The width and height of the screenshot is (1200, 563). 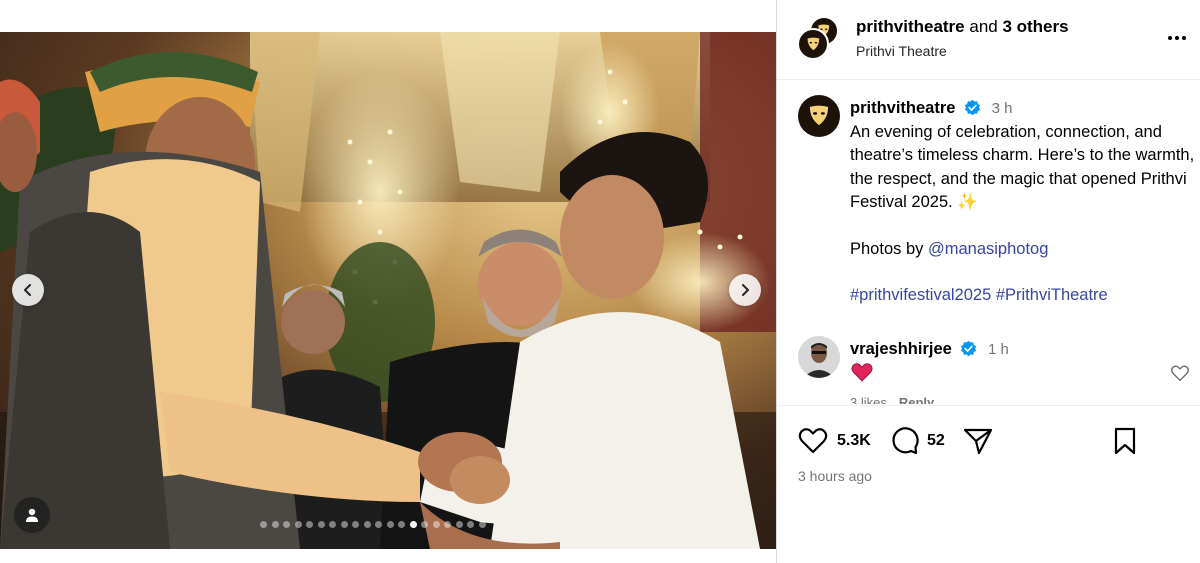 I want to click on chevron-left-icon, so click(x=27, y=290).